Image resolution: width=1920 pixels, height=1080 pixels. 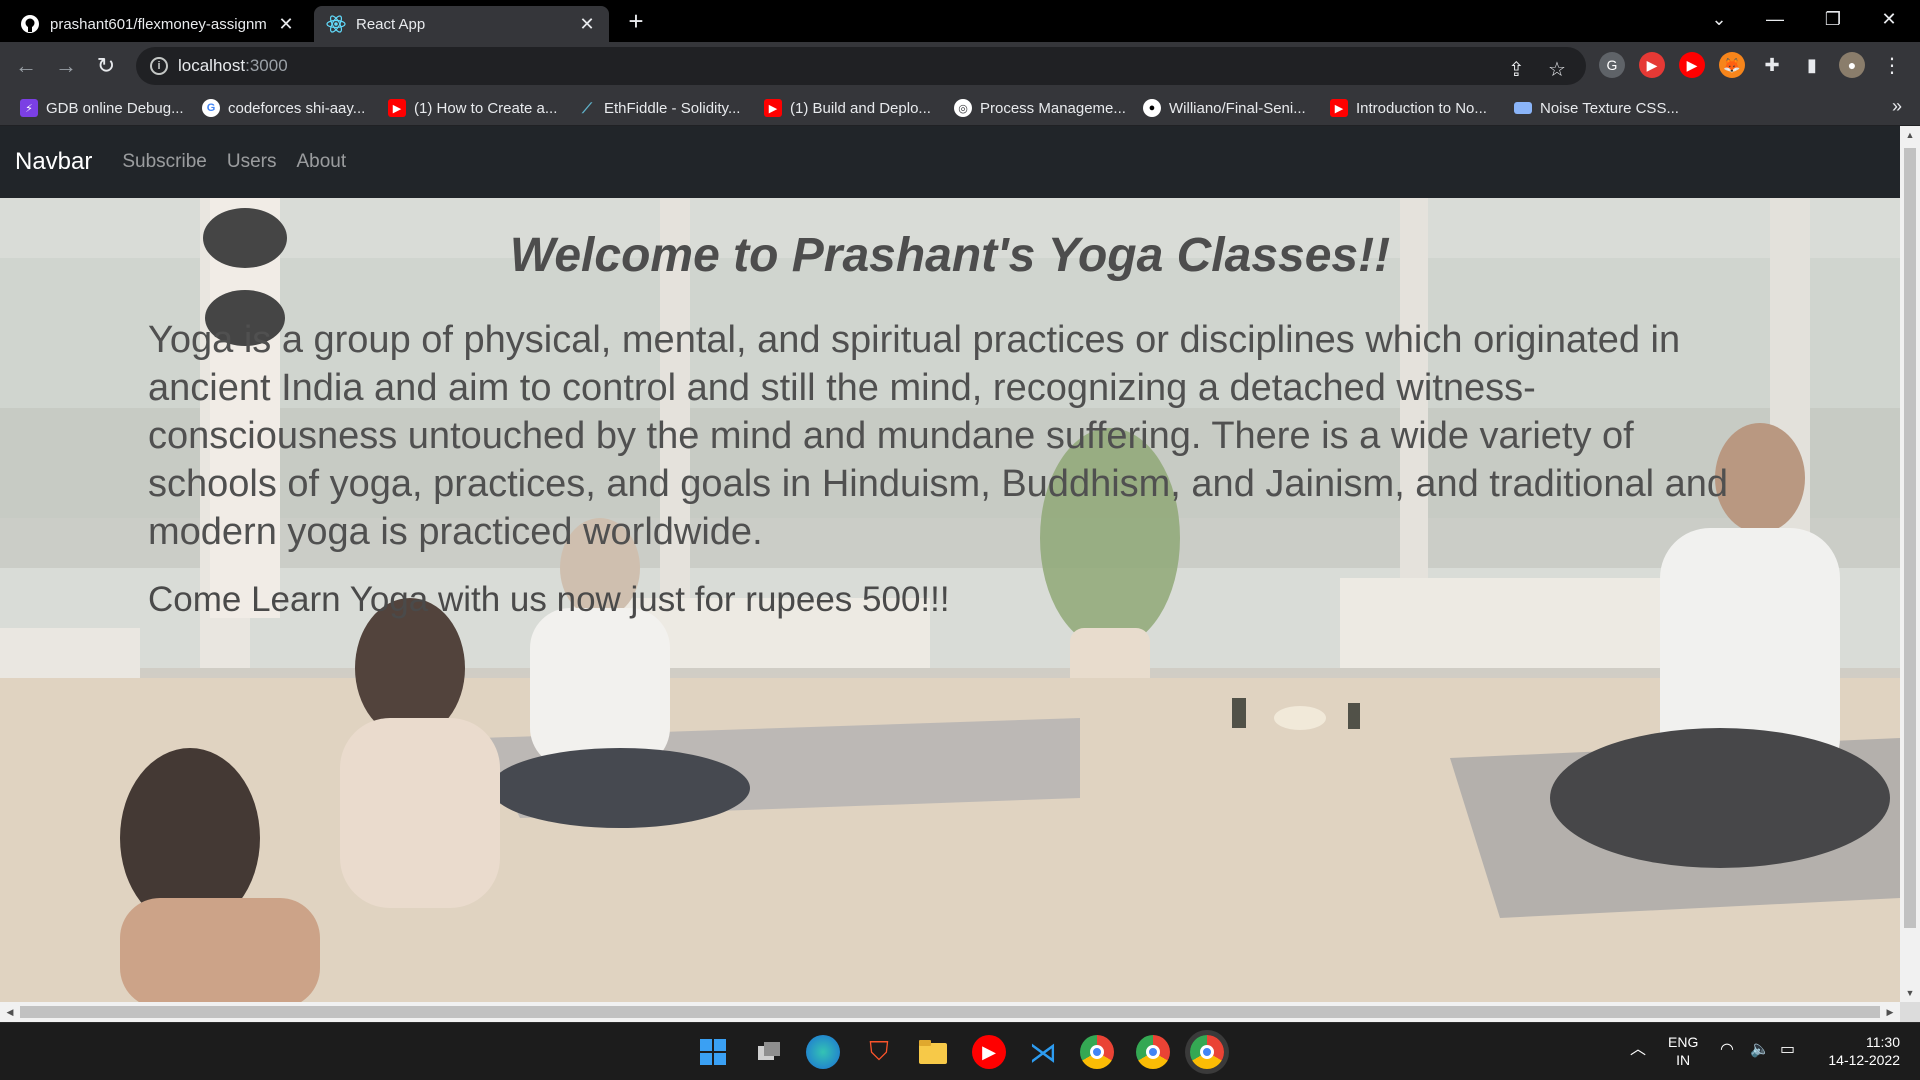 I want to click on close-window-button: ✕, so click(x=1889, y=20).